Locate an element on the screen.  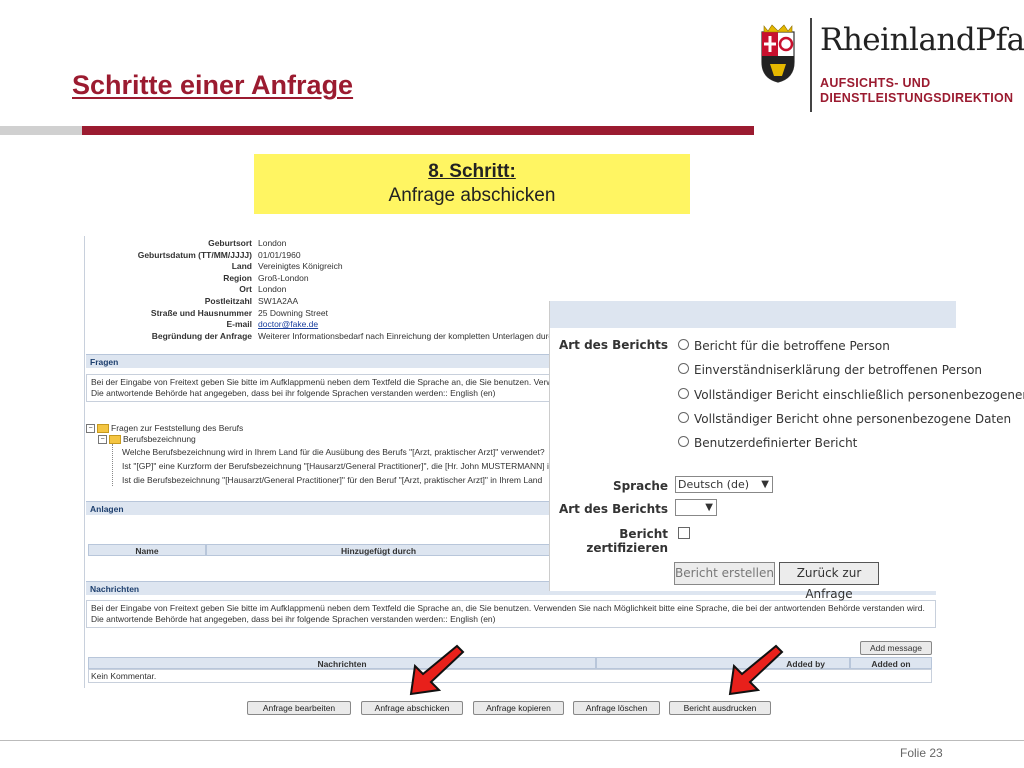
certify-label: Bericht zertifizieren is located at coordinates (627, 541).